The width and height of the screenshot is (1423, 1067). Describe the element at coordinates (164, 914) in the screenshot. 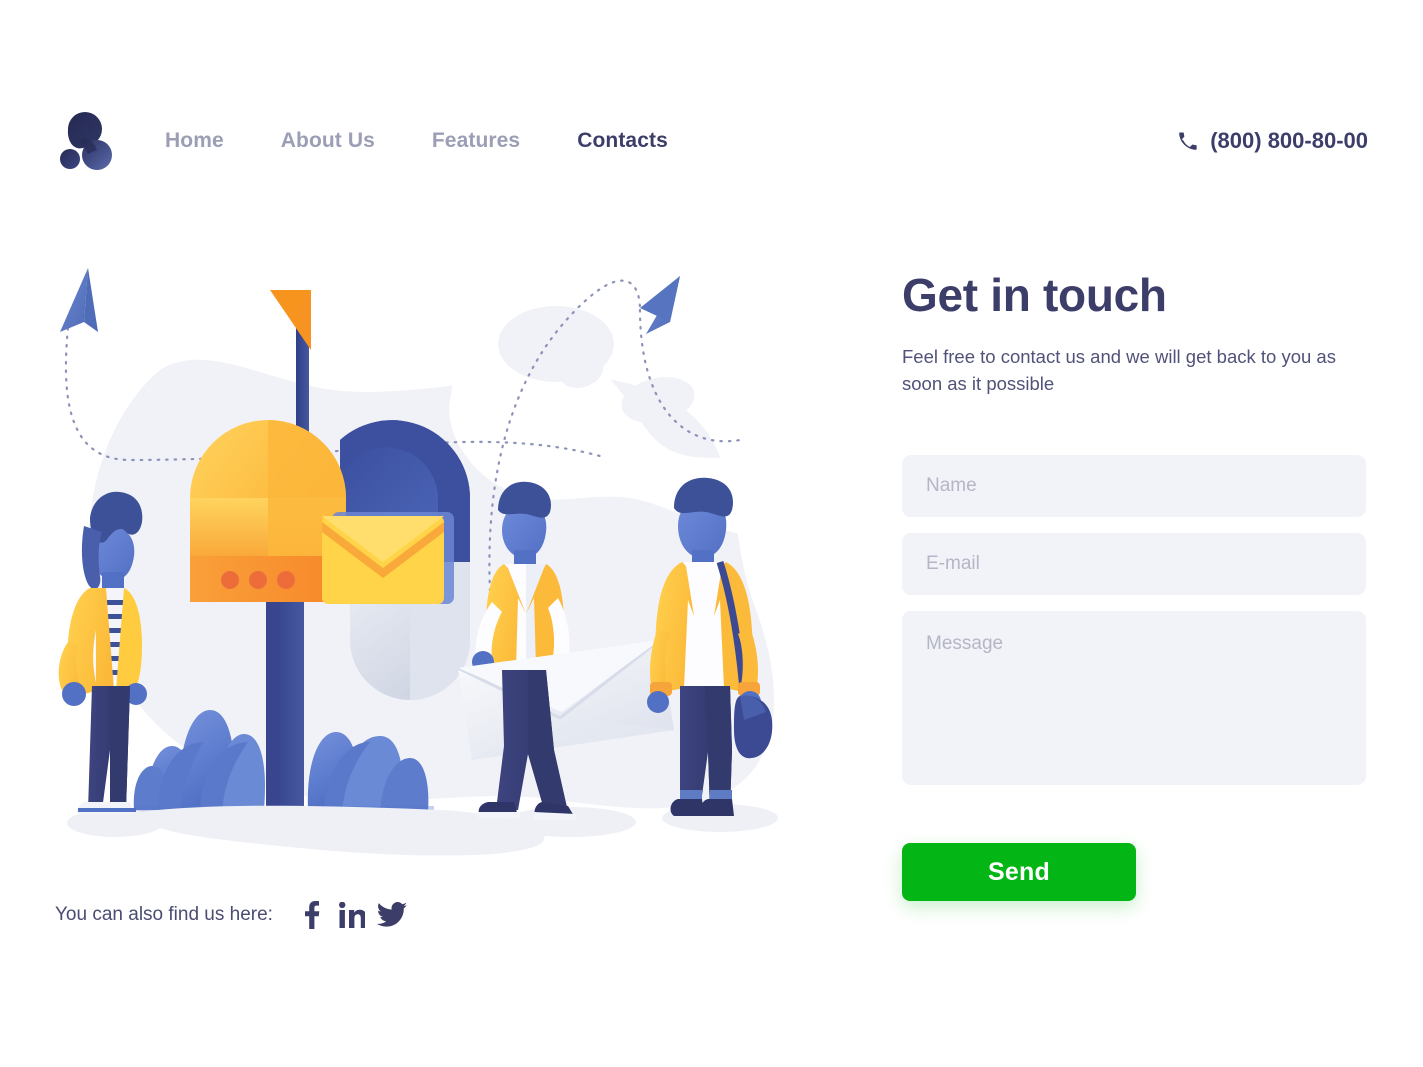

I see `social-label: You can also find us here:` at that location.